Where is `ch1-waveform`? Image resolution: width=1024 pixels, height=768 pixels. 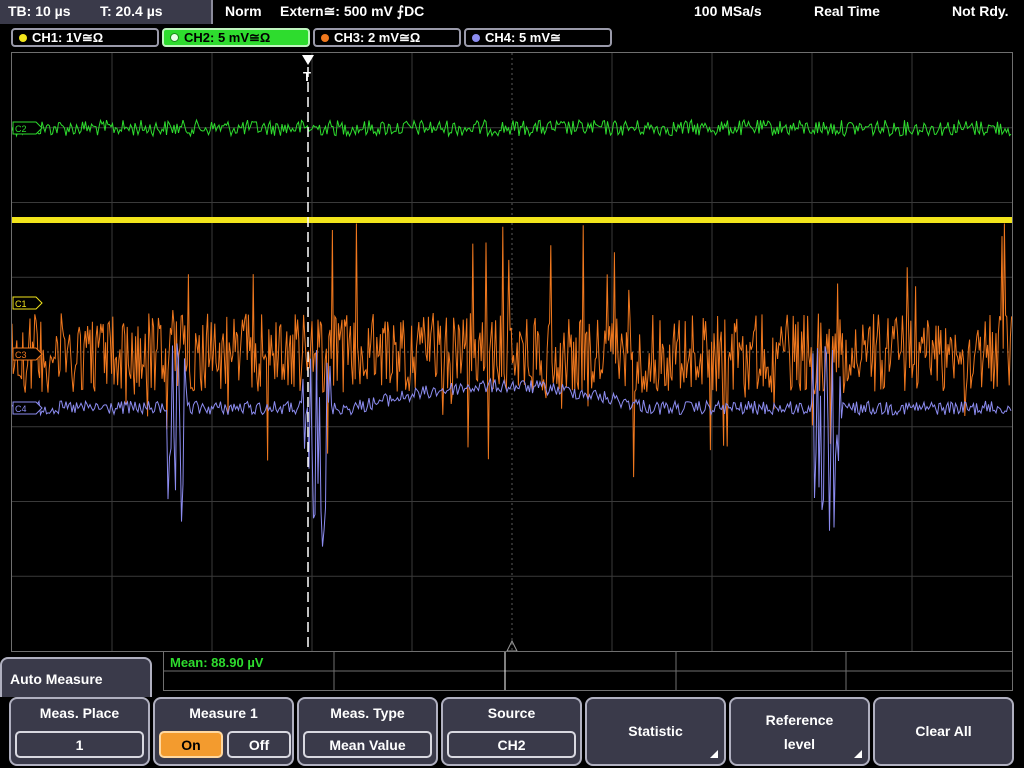
ch1-waveform is located at coordinates (512, 220).